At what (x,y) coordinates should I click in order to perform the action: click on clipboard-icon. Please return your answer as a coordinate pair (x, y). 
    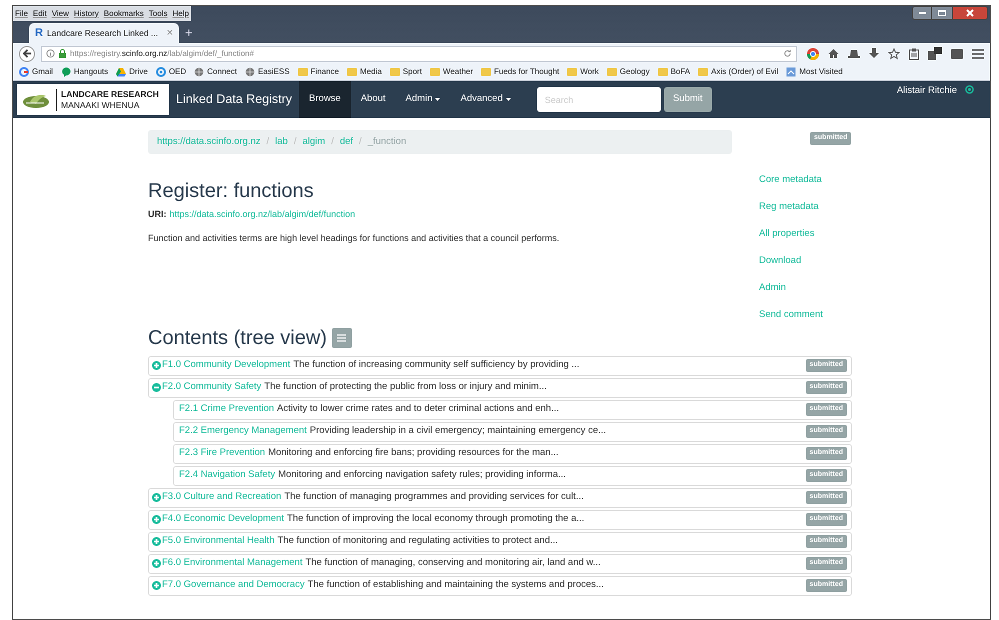
    Looking at the image, I should click on (914, 54).